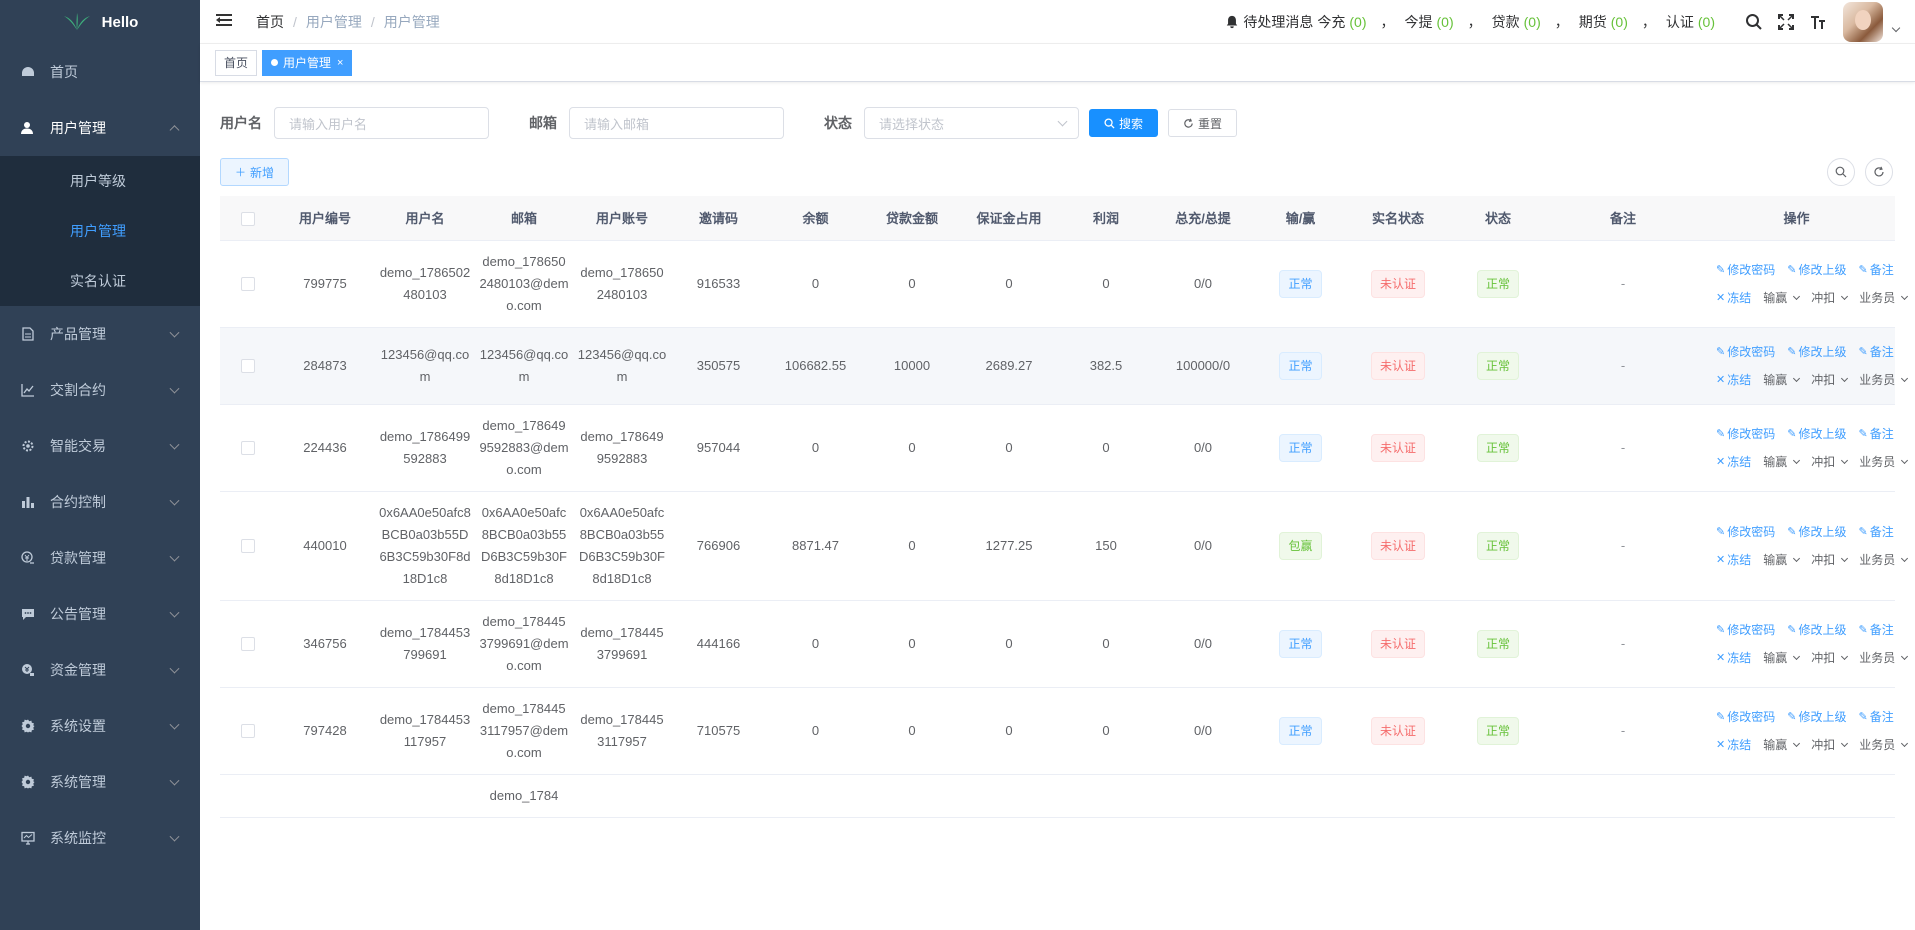 This screenshot has height=930, width=1915. I want to click on sidebar-item-11: 系统监控, so click(100, 838).